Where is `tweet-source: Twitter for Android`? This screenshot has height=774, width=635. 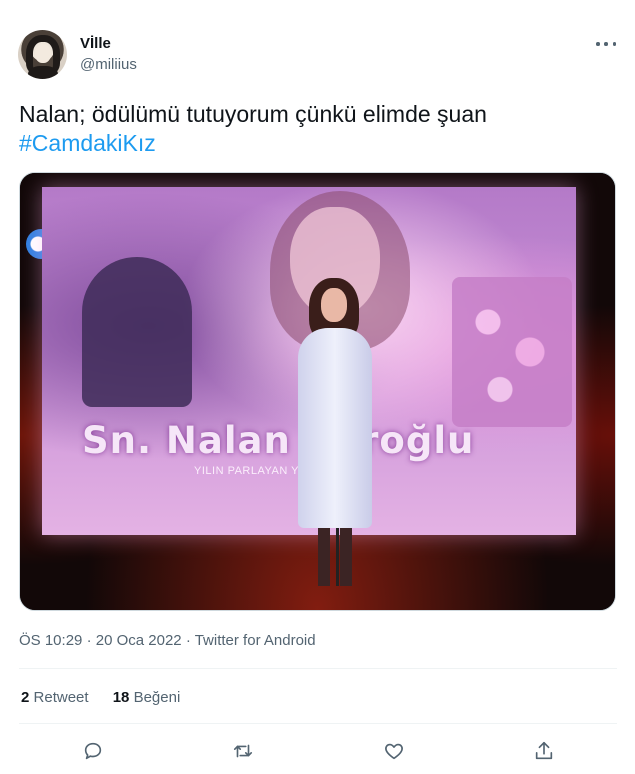
tweet-source: Twitter for Android is located at coordinates (255, 640).